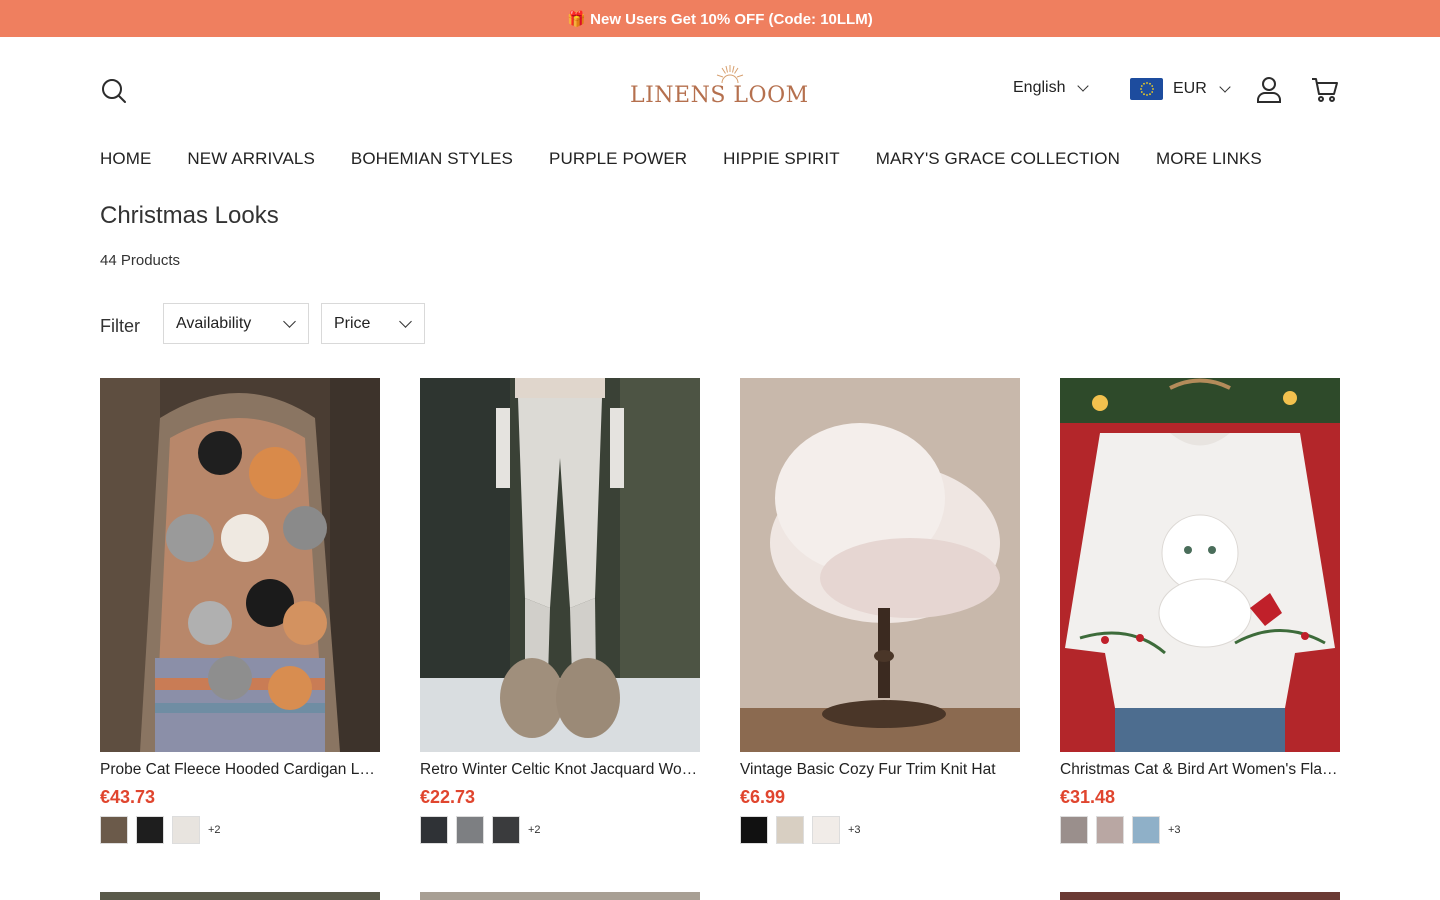 The image size is (1440, 900). What do you see at coordinates (373, 323) in the screenshot?
I see `price-filter: Price` at bounding box center [373, 323].